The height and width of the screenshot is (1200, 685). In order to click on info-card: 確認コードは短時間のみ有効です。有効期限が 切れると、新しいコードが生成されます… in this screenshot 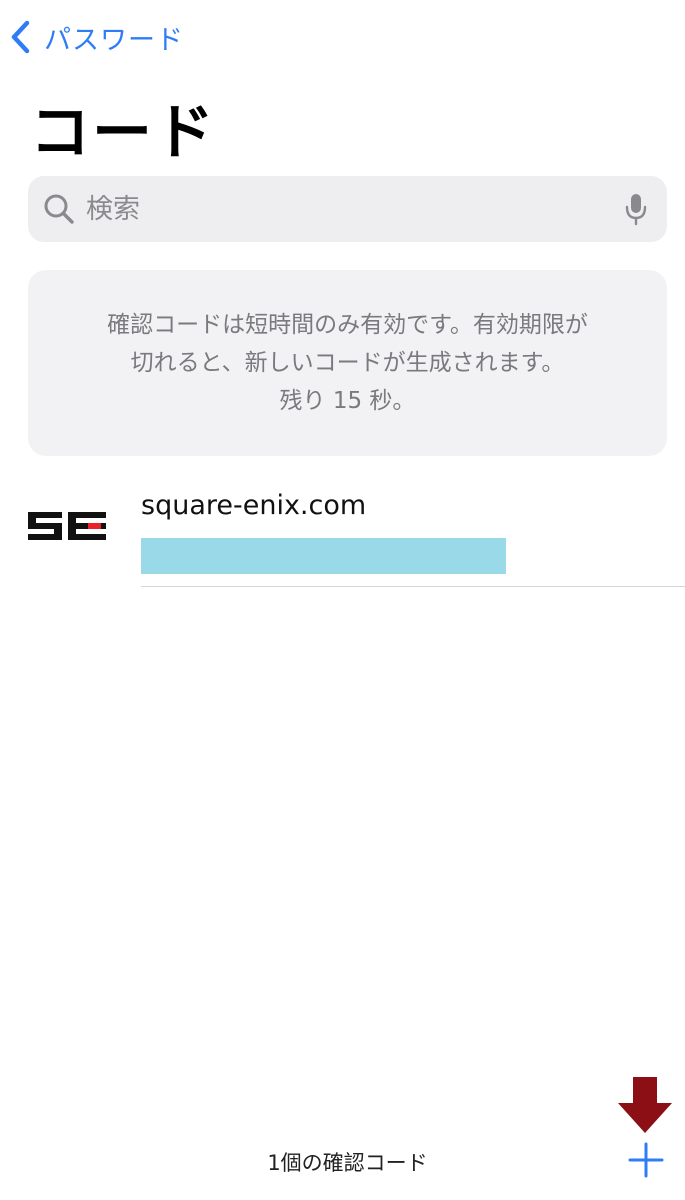, I will do `click(347, 363)`.